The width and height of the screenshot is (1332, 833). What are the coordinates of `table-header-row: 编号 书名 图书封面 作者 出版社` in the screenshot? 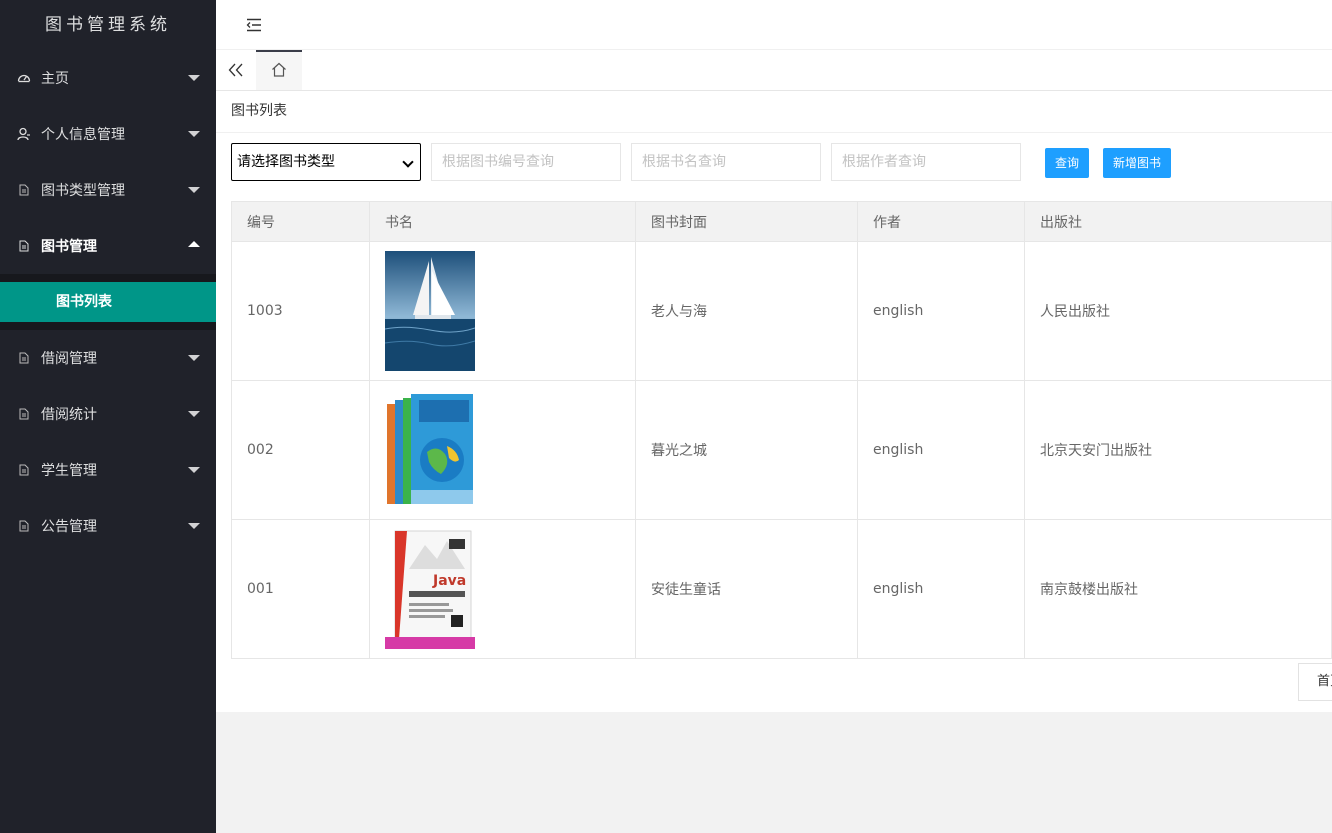 It's located at (781, 221).